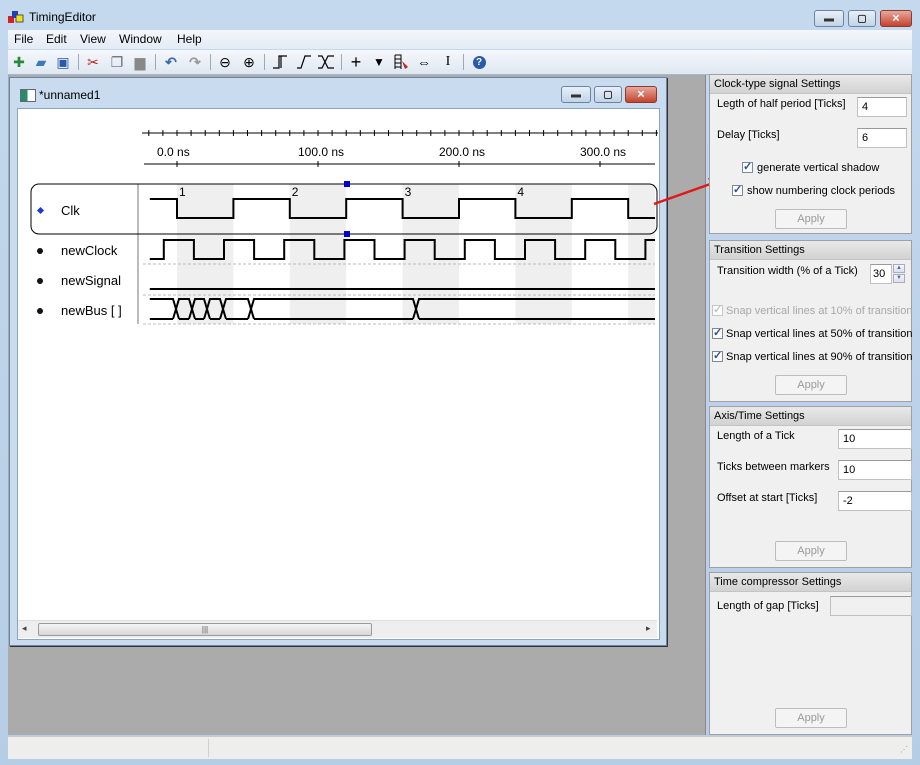 Image resolution: width=920 pixels, height=765 pixels. What do you see at coordinates (875, 470) in the screenshot?
I see `ticks-between-markers-input` at bounding box center [875, 470].